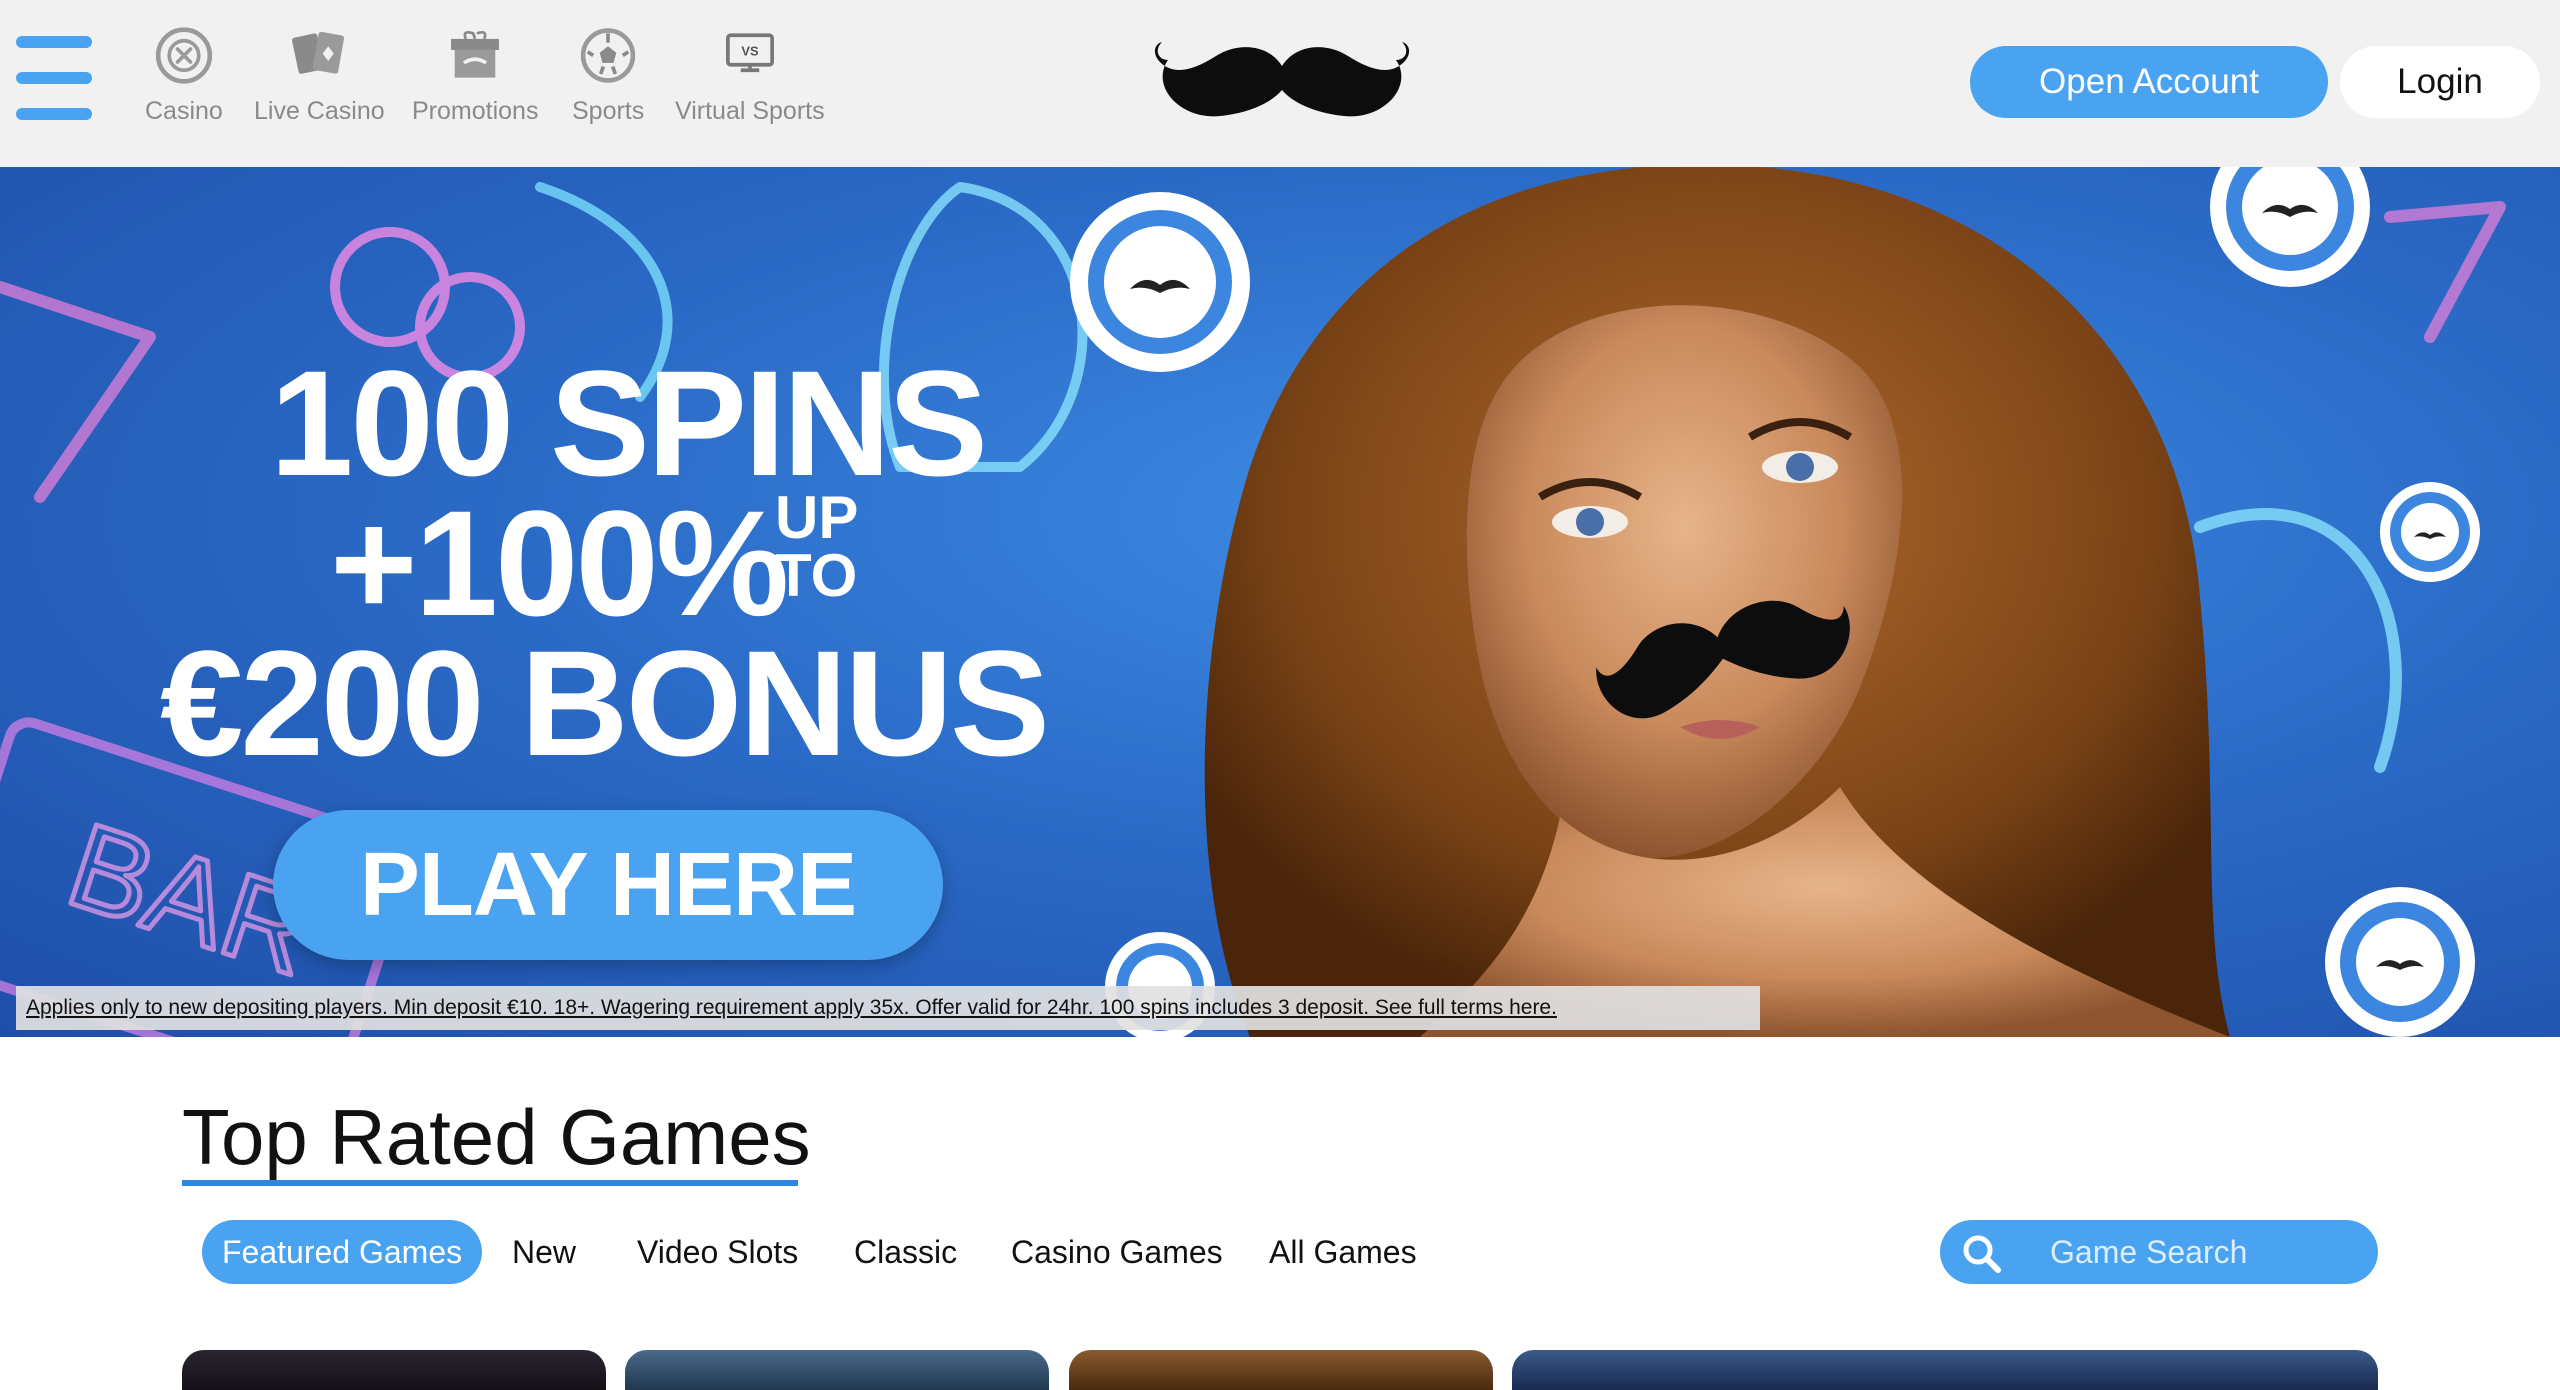 The height and width of the screenshot is (1390, 2560). What do you see at coordinates (490, 1183) in the screenshot?
I see `title-underline` at bounding box center [490, 1183].